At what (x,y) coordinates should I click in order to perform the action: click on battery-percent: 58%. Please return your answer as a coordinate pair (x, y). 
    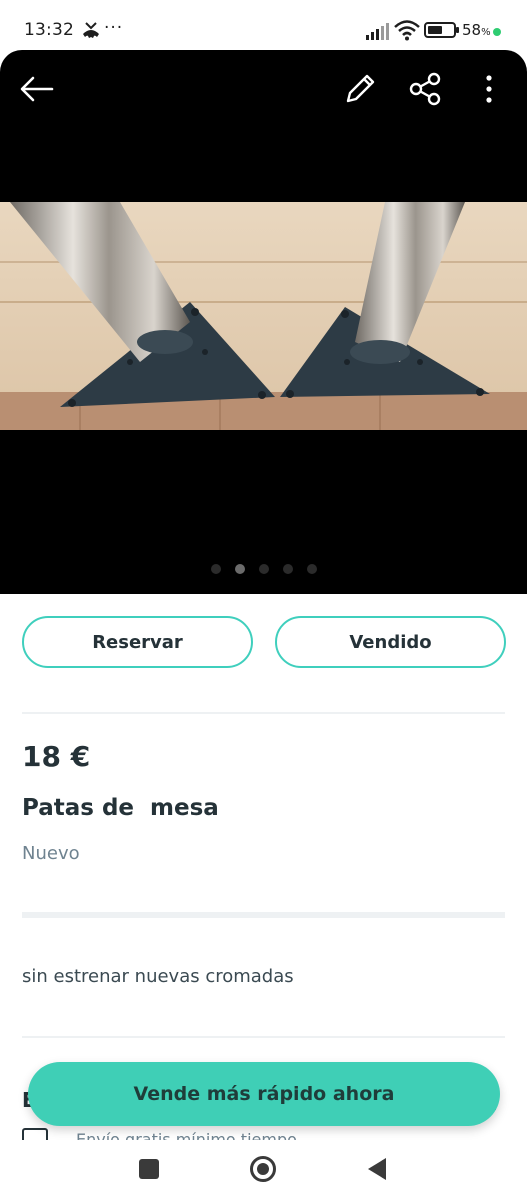
    Looking at the image, I should click on (476, 30).